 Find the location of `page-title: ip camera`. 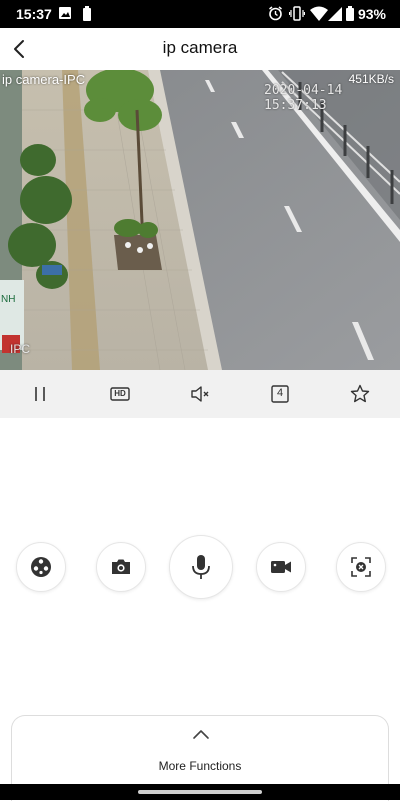

page-title: ip camera is located at coordinates (200, 47).